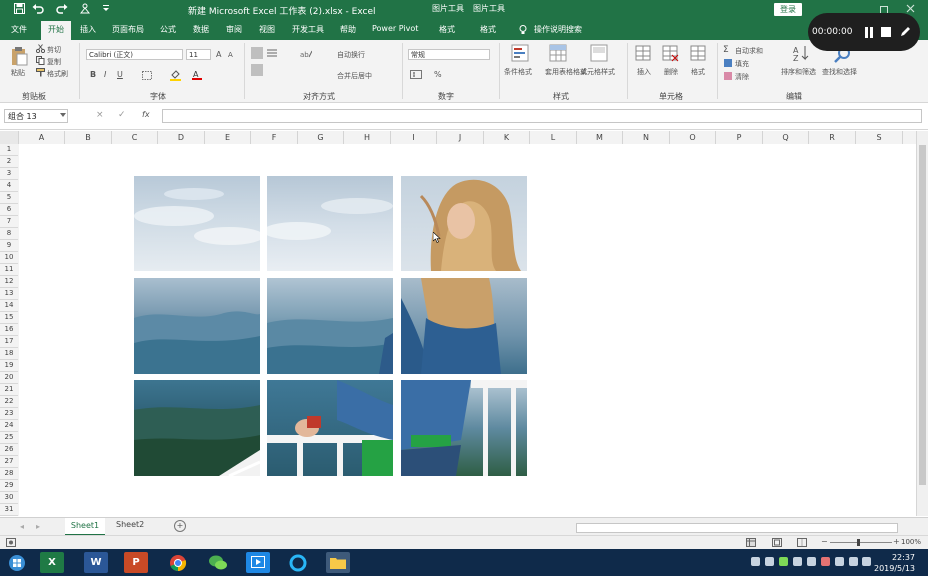 The height and width of the screenshot is (580, 928). What do you see at coordinates (274, 137) in the screenshot?
I see `column-header: F` at bounding box center [274, 137].